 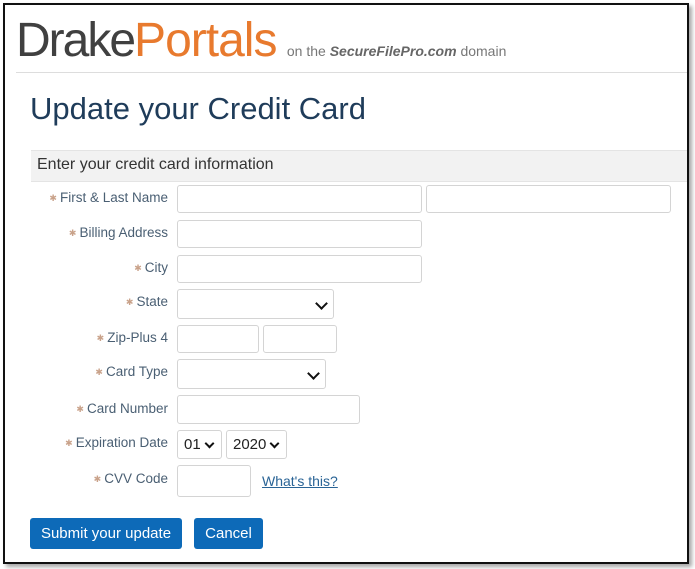 I want to click on first-name-input, so click(x=299, y=199).